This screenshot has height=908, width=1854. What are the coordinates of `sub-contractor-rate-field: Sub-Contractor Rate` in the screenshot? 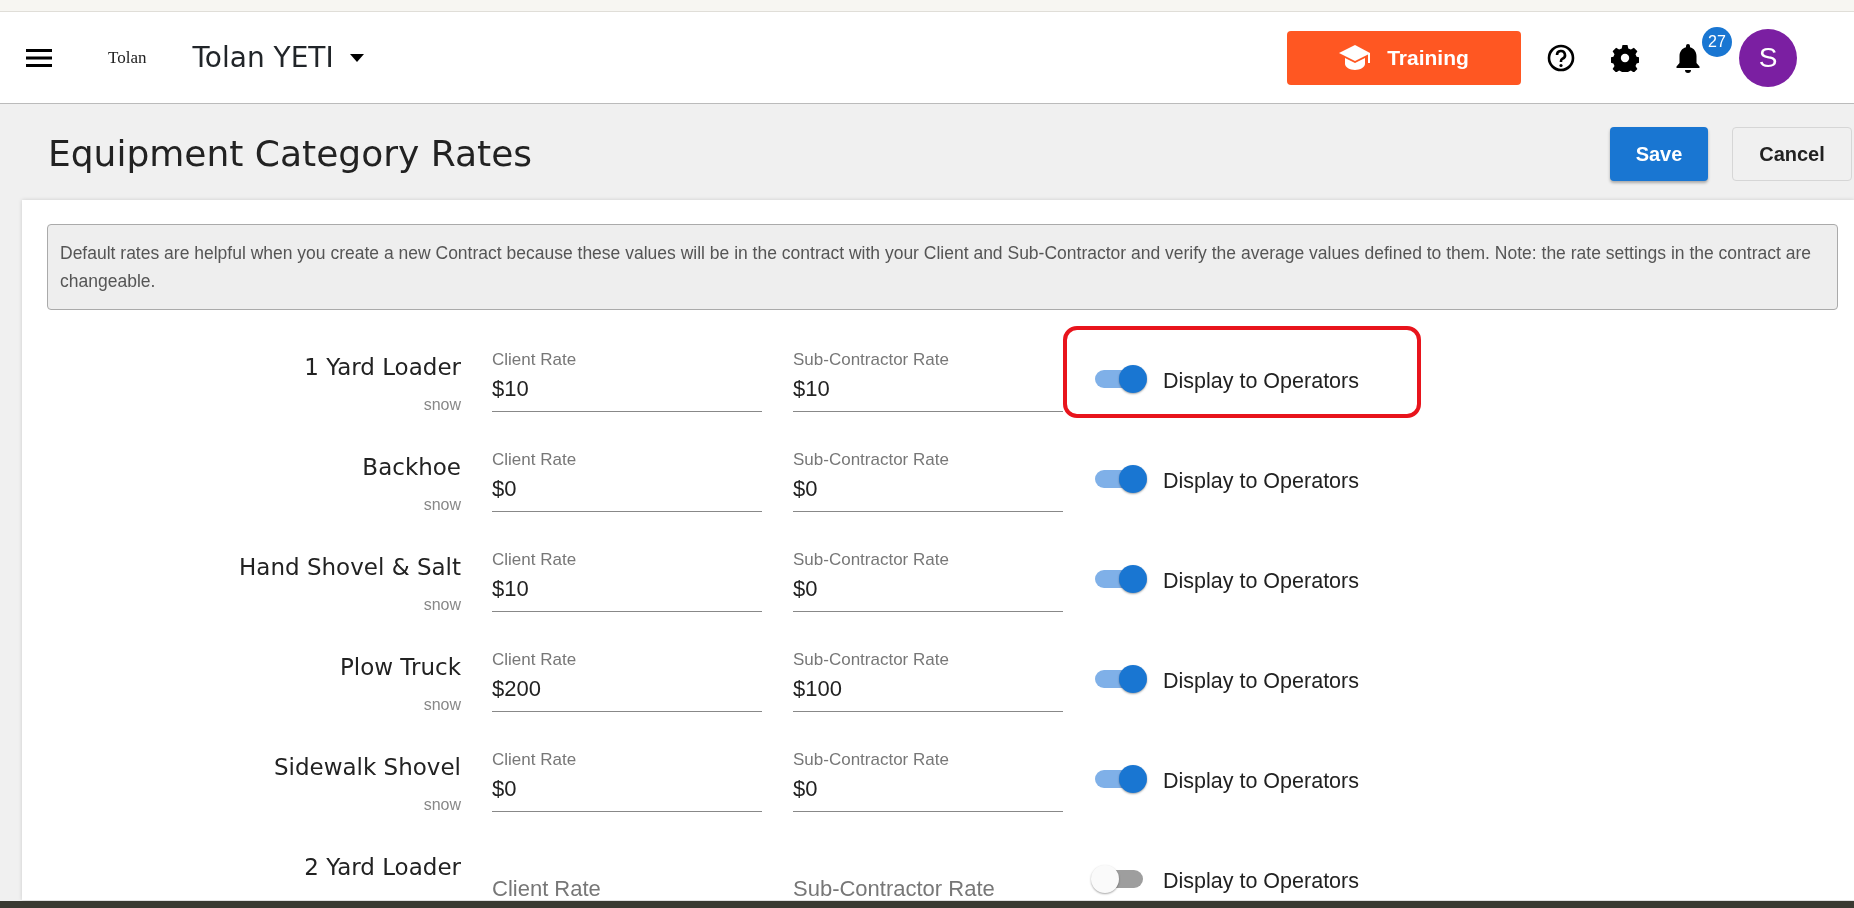 It's located at (928, 886).